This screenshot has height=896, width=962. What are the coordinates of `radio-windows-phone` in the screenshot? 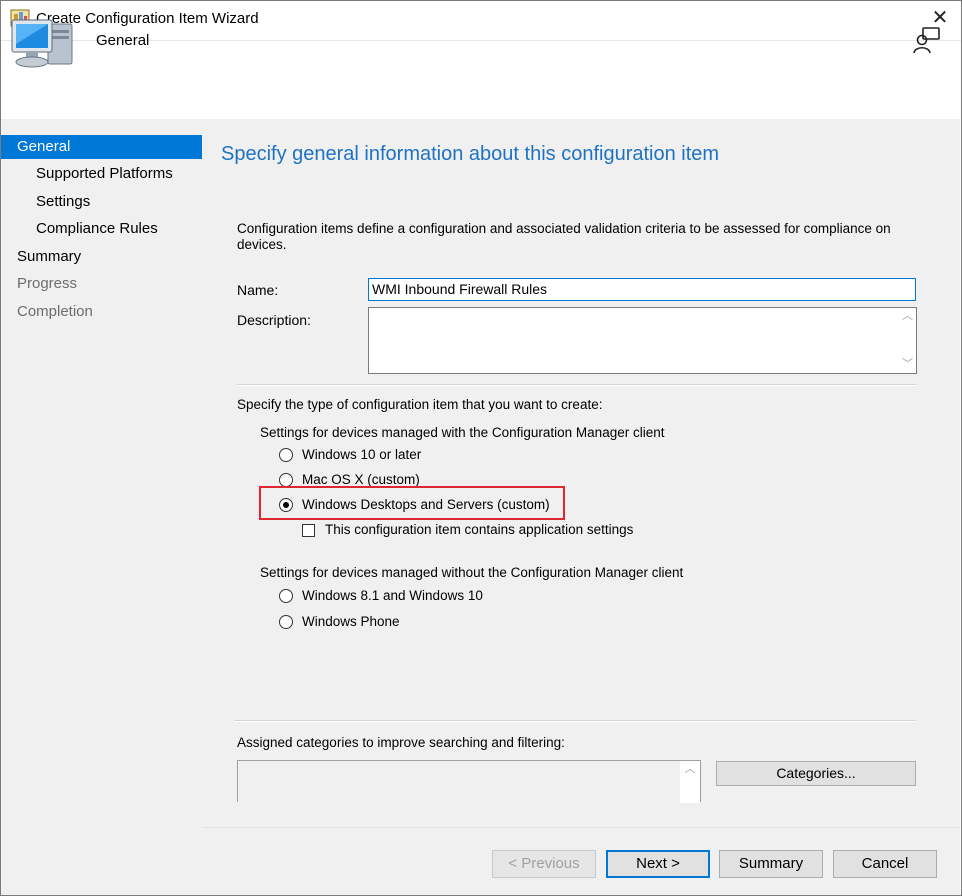 It's located at (286, 622).